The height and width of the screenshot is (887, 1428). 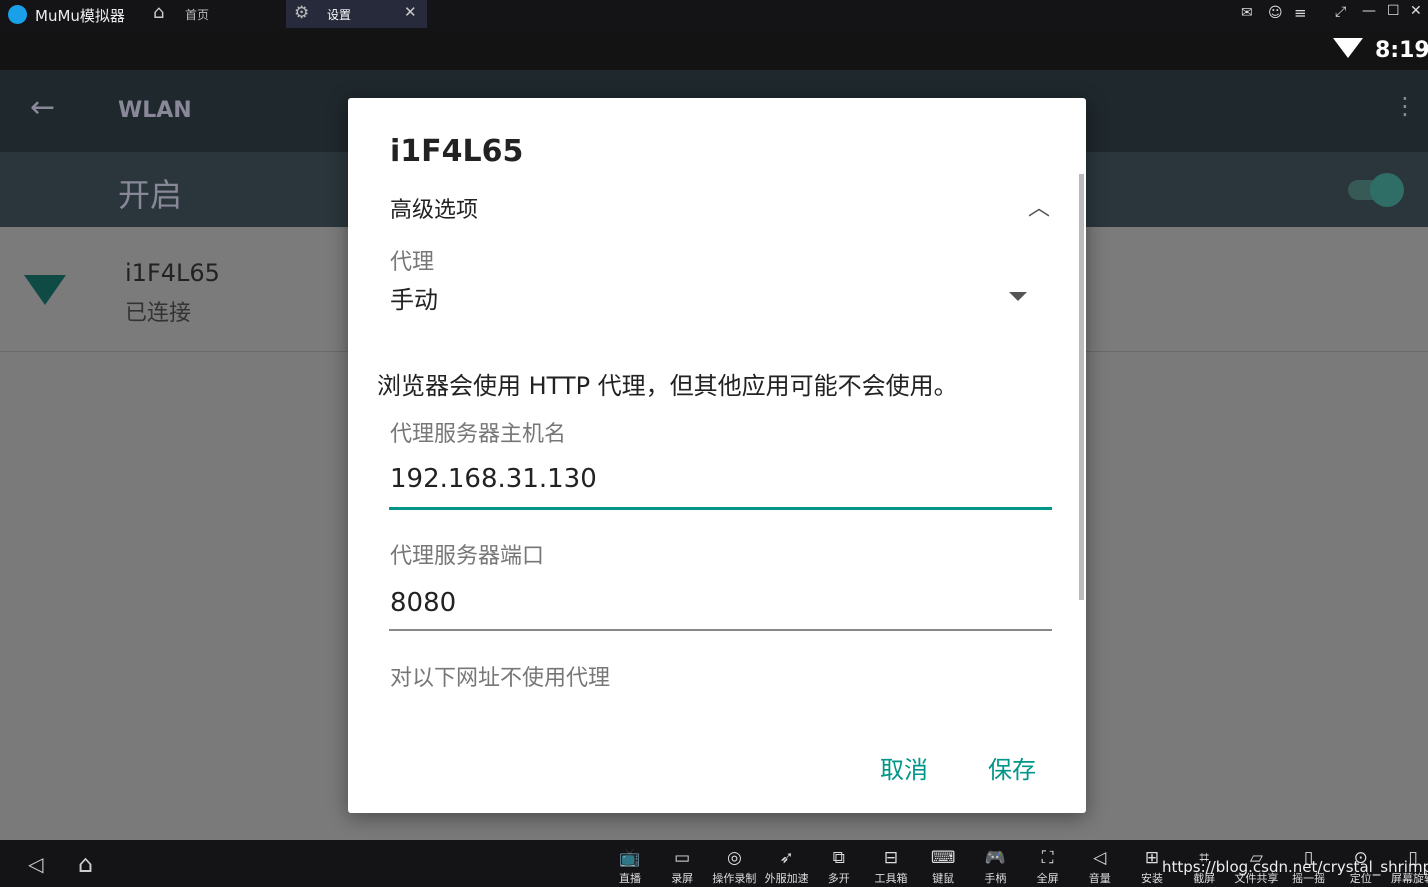 What do you see at coordinates (710, 297) in the screenshot?
I see `proxy-select: 手动` at bounding box center [710, 297].